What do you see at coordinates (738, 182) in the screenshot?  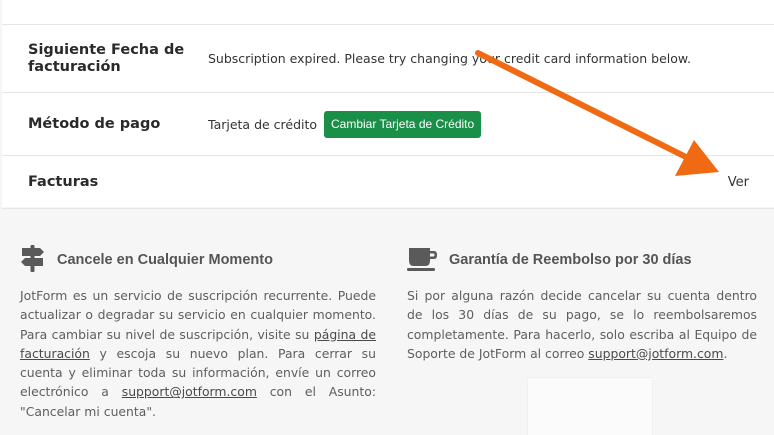 I see `view-invoices-link: Ver` at bounding box center [738, 182].